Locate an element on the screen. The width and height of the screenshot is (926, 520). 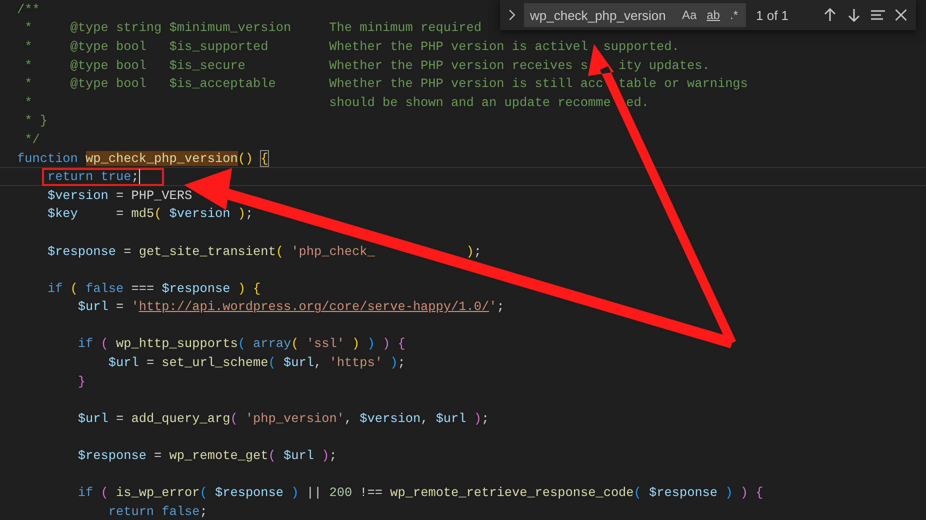
code-line: $url = add_query_arg( 'php_version', $version, $url ); is located at coordinates (284, 418).